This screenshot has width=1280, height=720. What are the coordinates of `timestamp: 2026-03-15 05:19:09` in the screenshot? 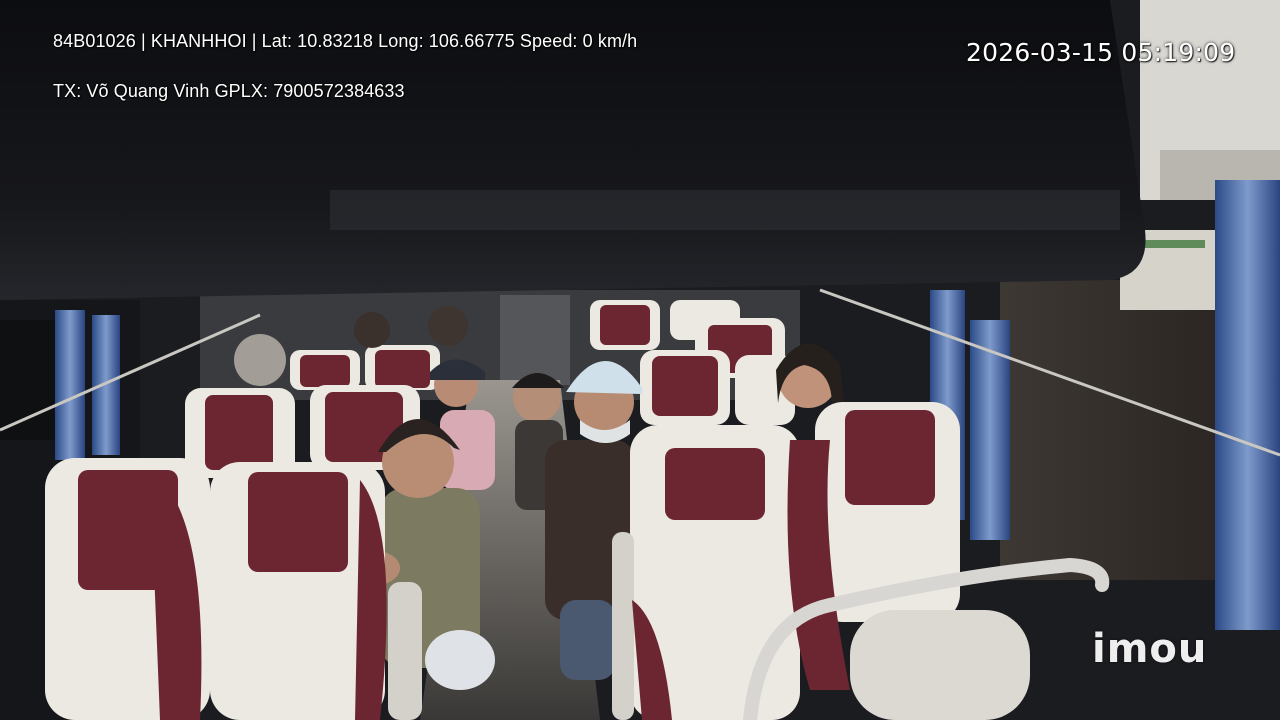 It's located at (1101, 52).